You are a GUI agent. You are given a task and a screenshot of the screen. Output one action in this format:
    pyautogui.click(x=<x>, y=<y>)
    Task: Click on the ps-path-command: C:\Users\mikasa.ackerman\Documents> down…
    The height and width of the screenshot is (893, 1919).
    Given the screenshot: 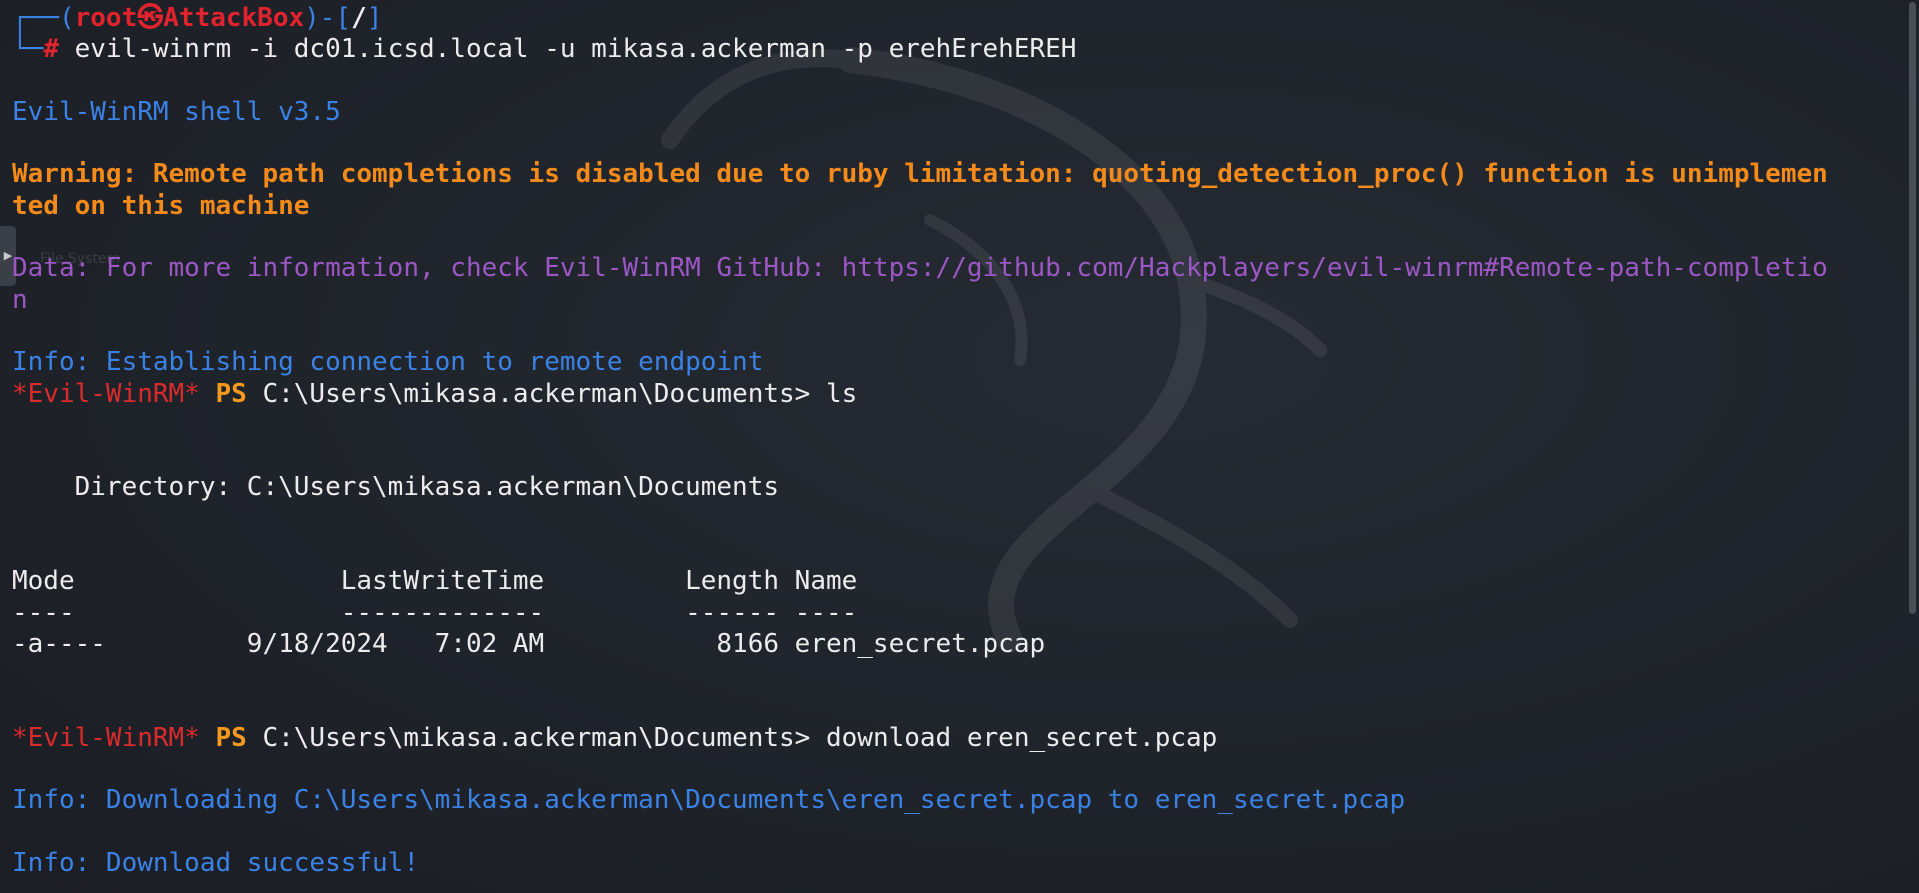 What is the action you would take?
    pyautogui.click(x=732, y=737)
    